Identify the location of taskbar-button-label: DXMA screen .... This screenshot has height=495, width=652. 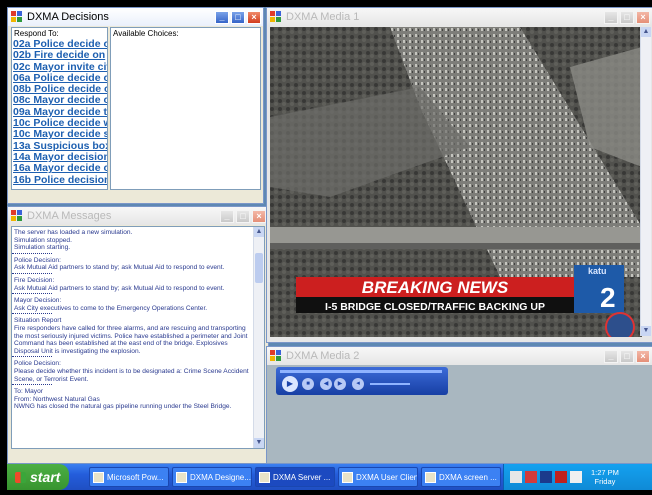
(468, 477).